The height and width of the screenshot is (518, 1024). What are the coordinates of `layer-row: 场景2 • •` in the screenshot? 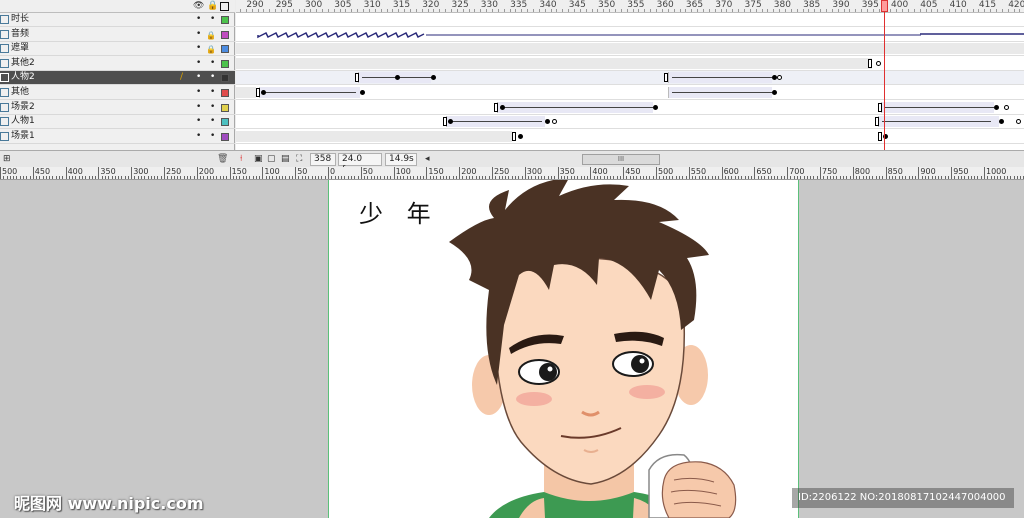 It's located at (117, 108).